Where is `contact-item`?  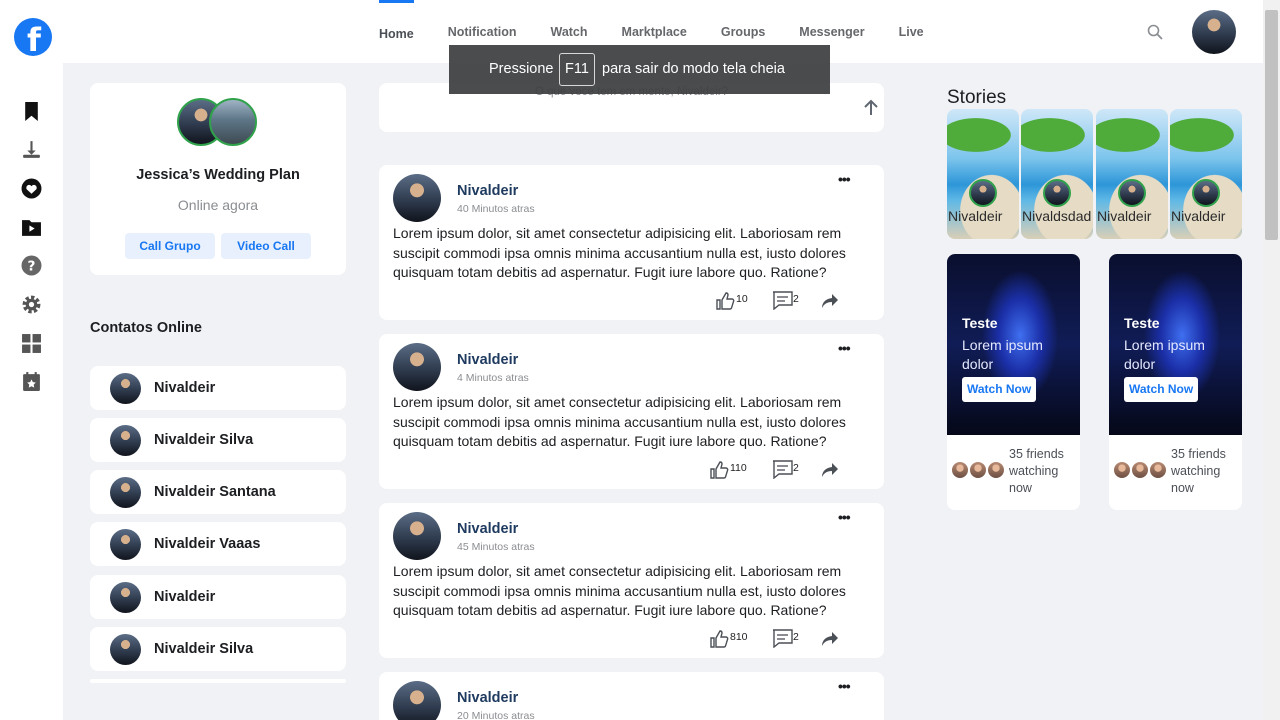 contact-item is located at coordinates (218, 681).